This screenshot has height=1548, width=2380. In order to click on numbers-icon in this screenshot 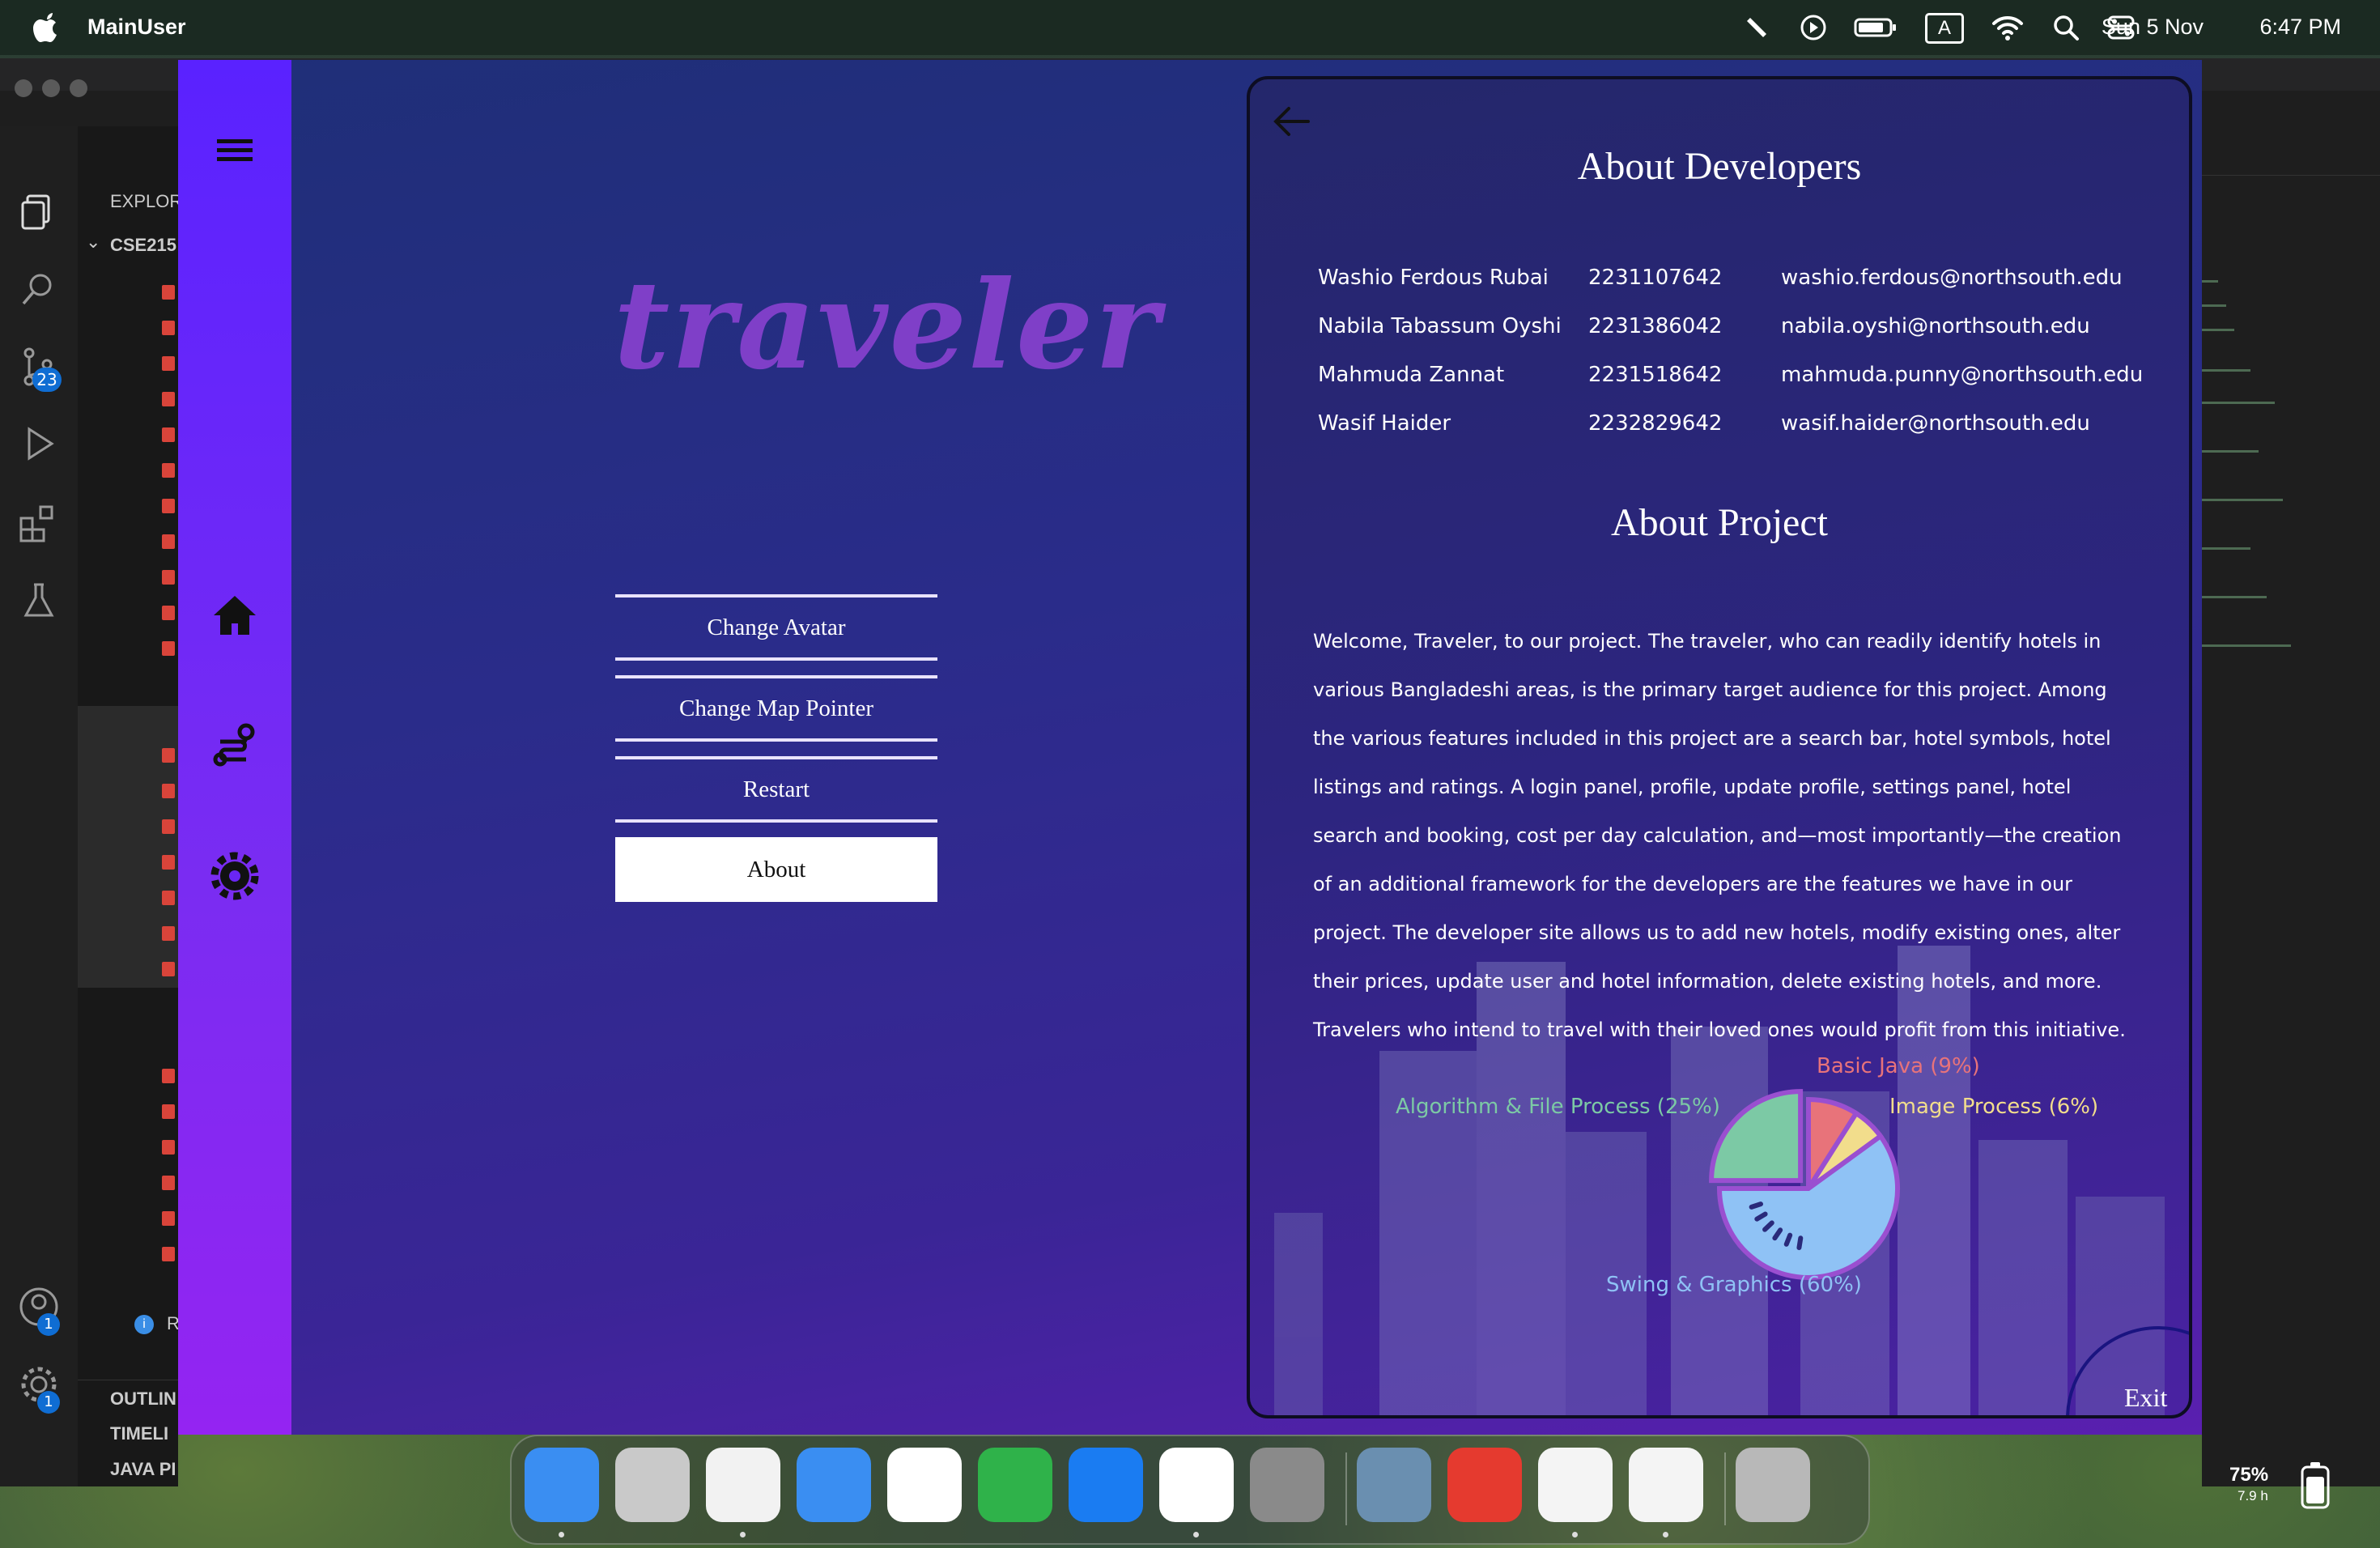, I will do `click(1015, 1485)`.